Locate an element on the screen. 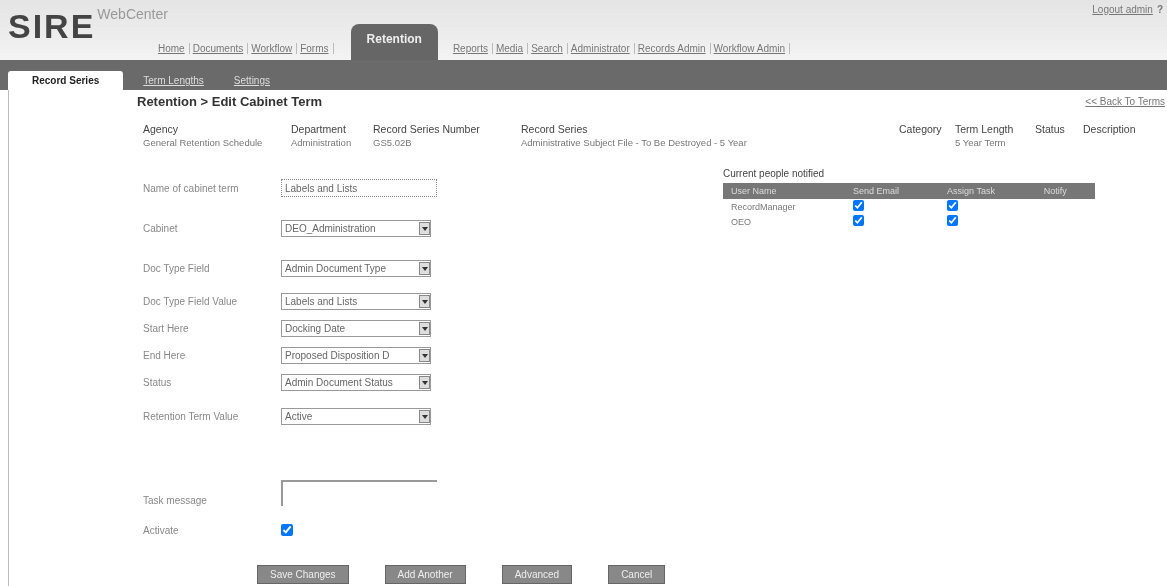  dropdown: Admin Document Status is located at coordinates (356, 382).